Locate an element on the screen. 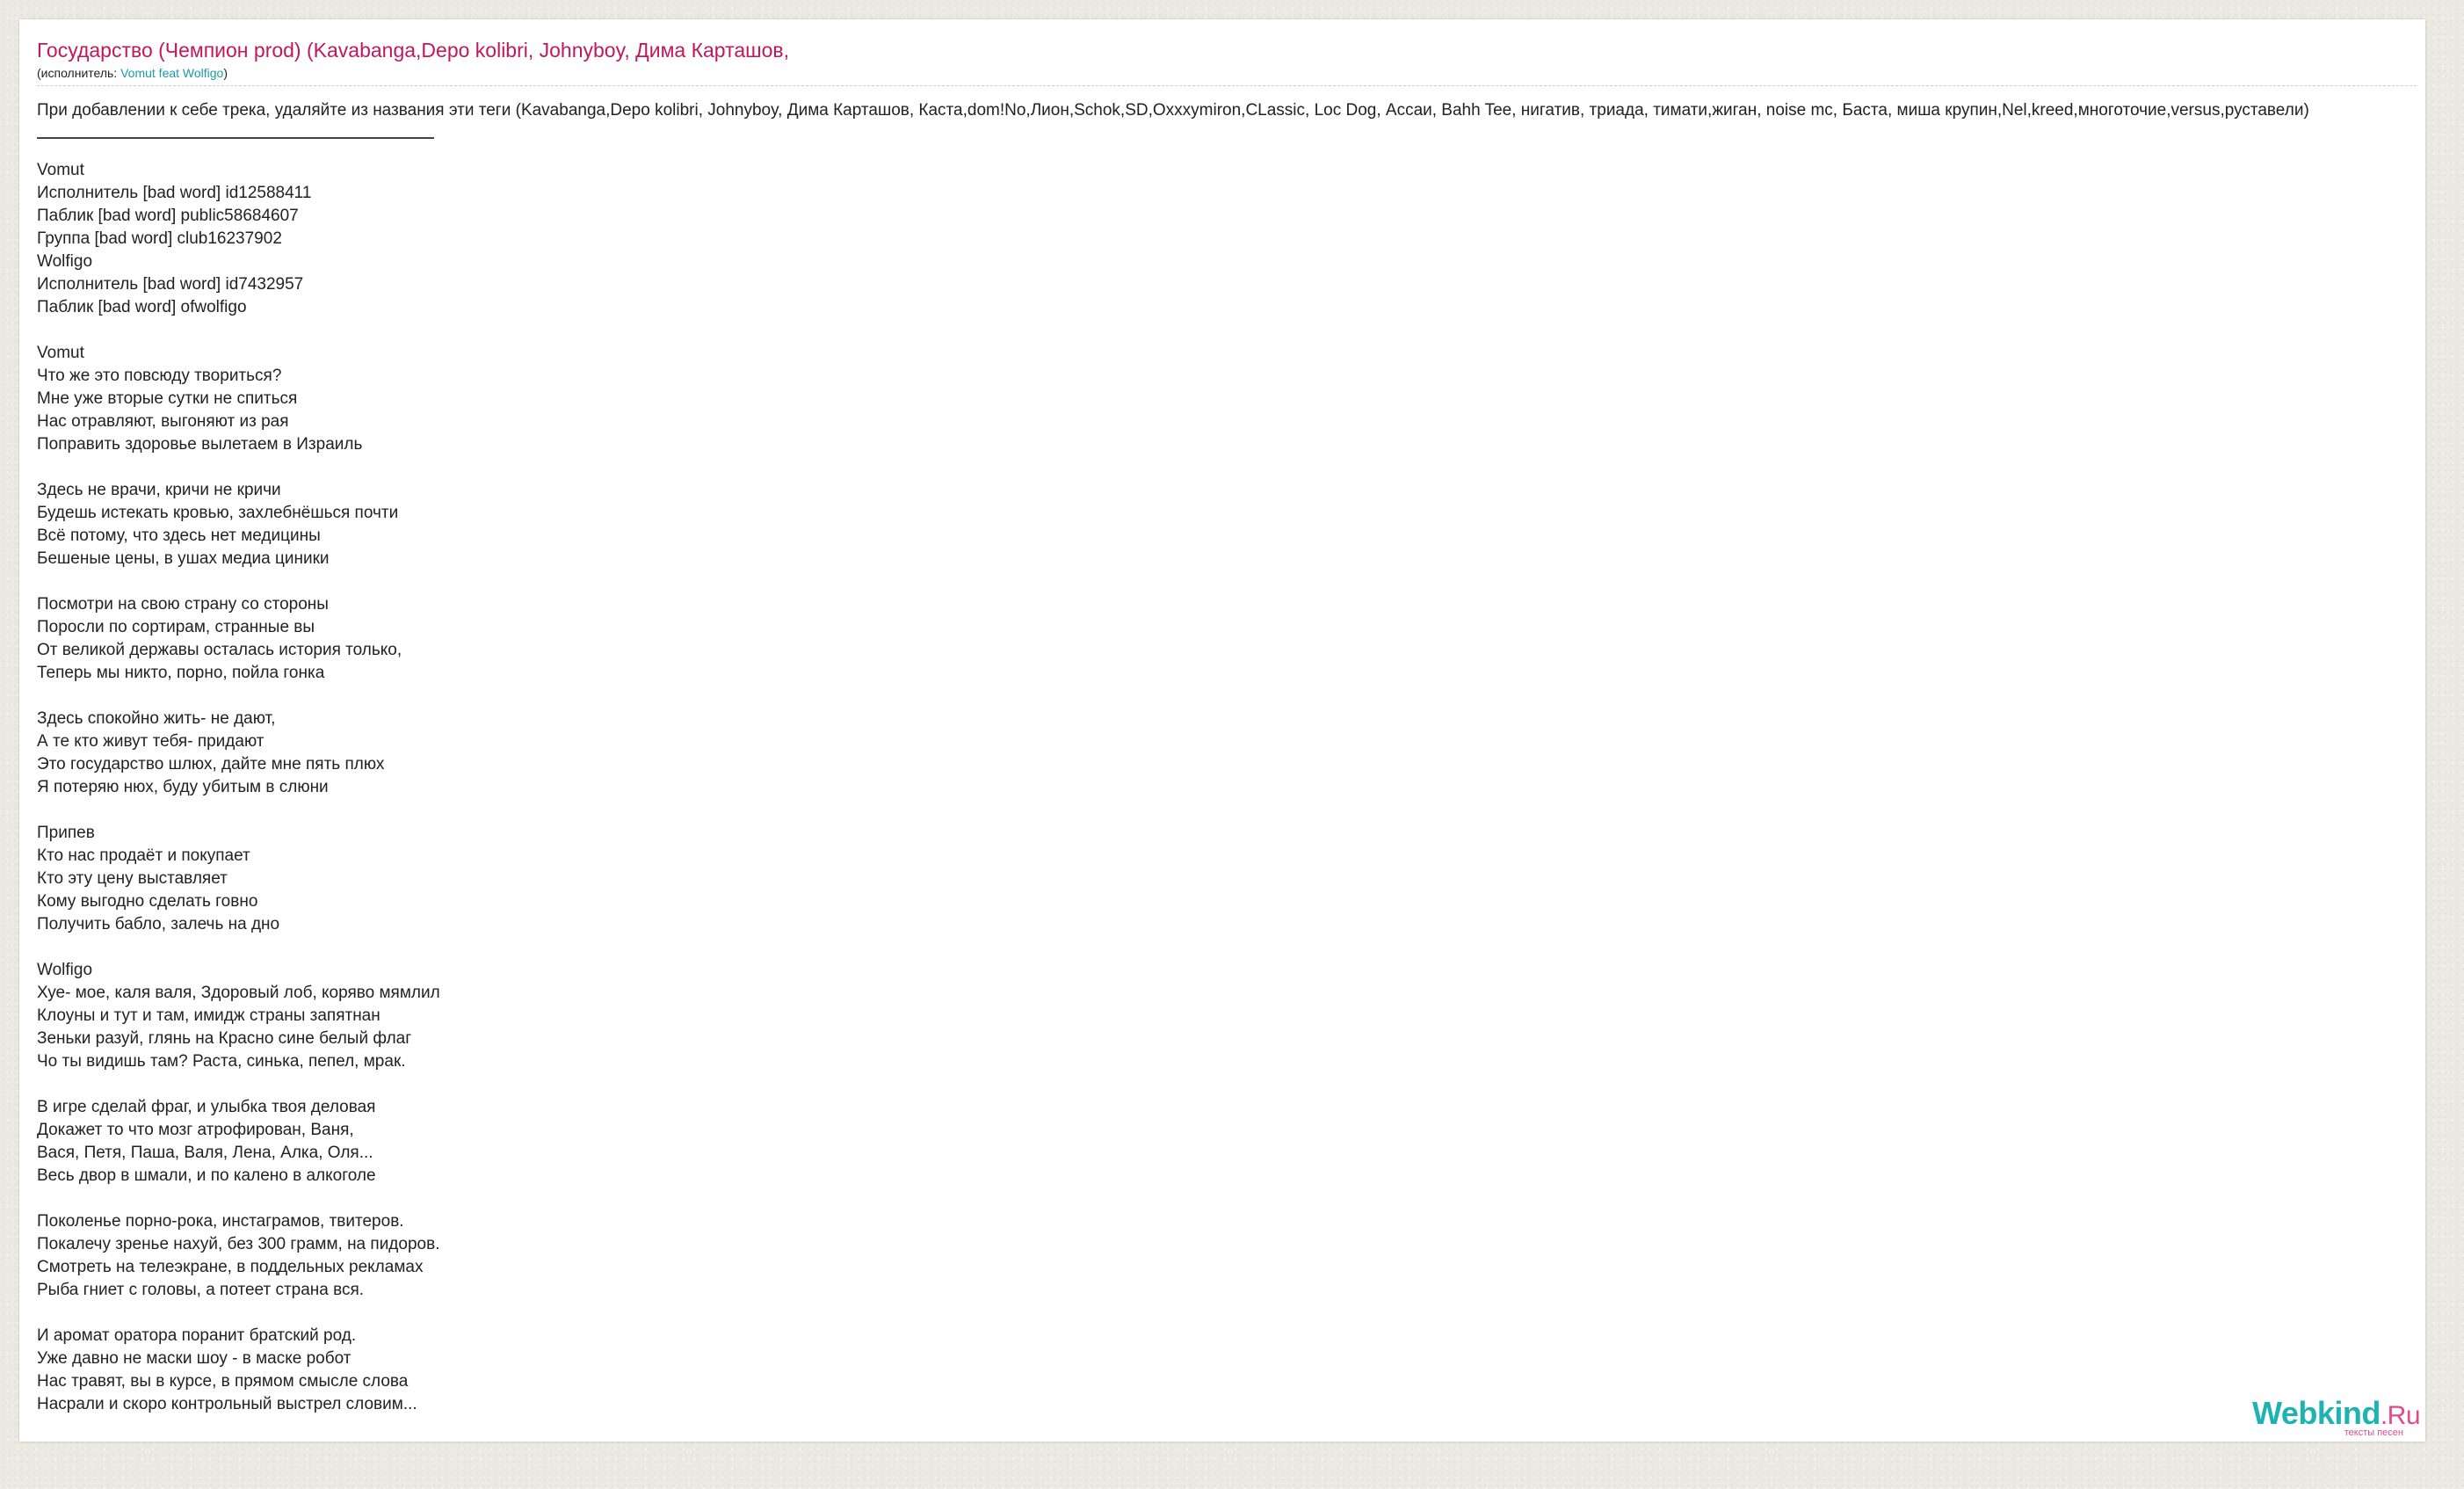 The width and height of the screenshot is (2464, 1489). lyrics-line: И аромат оратора поранит братский род. is located at coordinates (197, 1335).